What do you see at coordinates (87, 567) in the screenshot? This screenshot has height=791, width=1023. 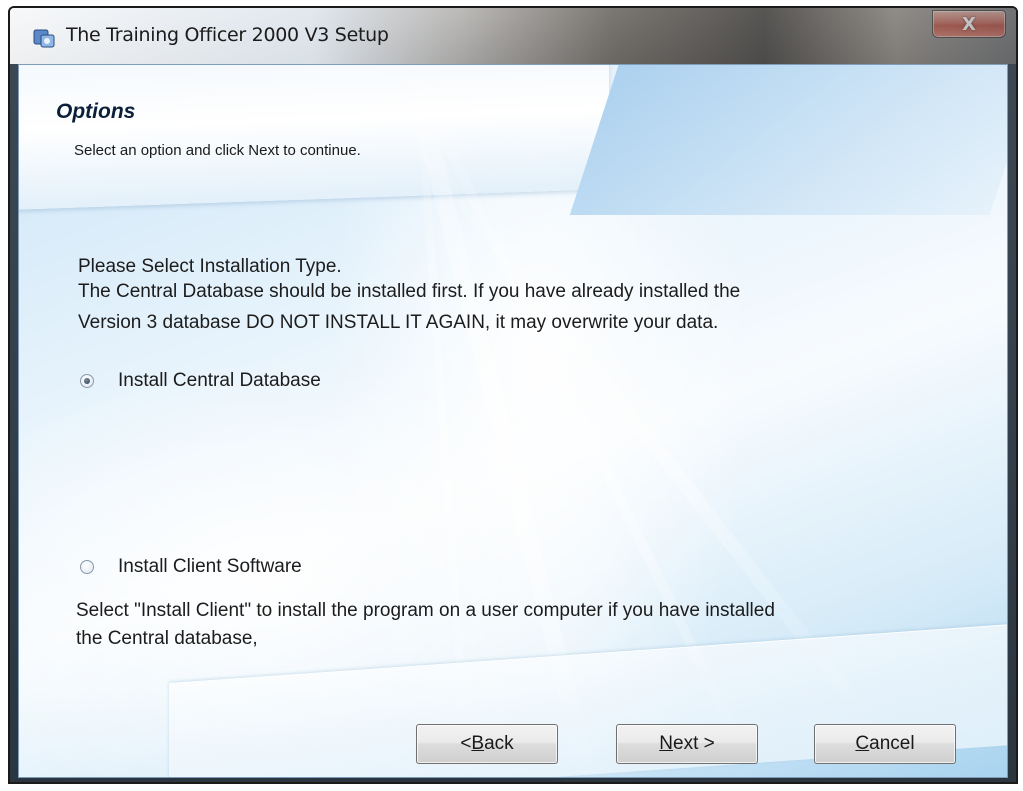 I see `radio-button` at bounding box center [87, 567].